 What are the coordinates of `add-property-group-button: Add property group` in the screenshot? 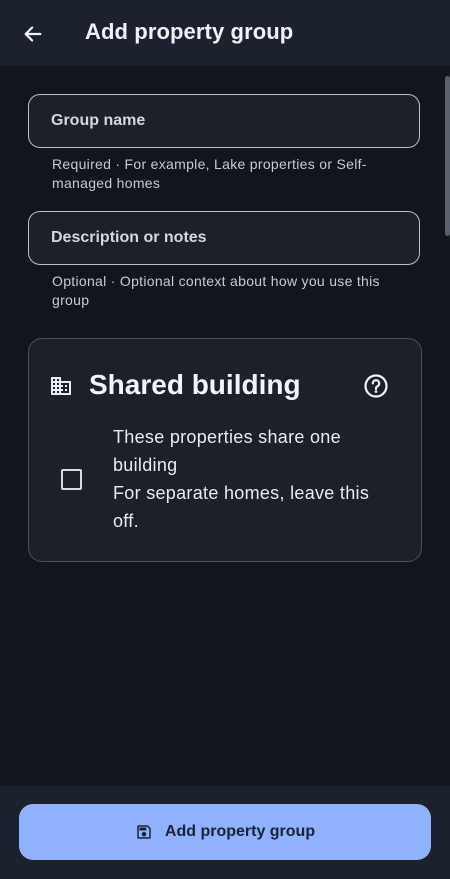 It's located at (225, 832).